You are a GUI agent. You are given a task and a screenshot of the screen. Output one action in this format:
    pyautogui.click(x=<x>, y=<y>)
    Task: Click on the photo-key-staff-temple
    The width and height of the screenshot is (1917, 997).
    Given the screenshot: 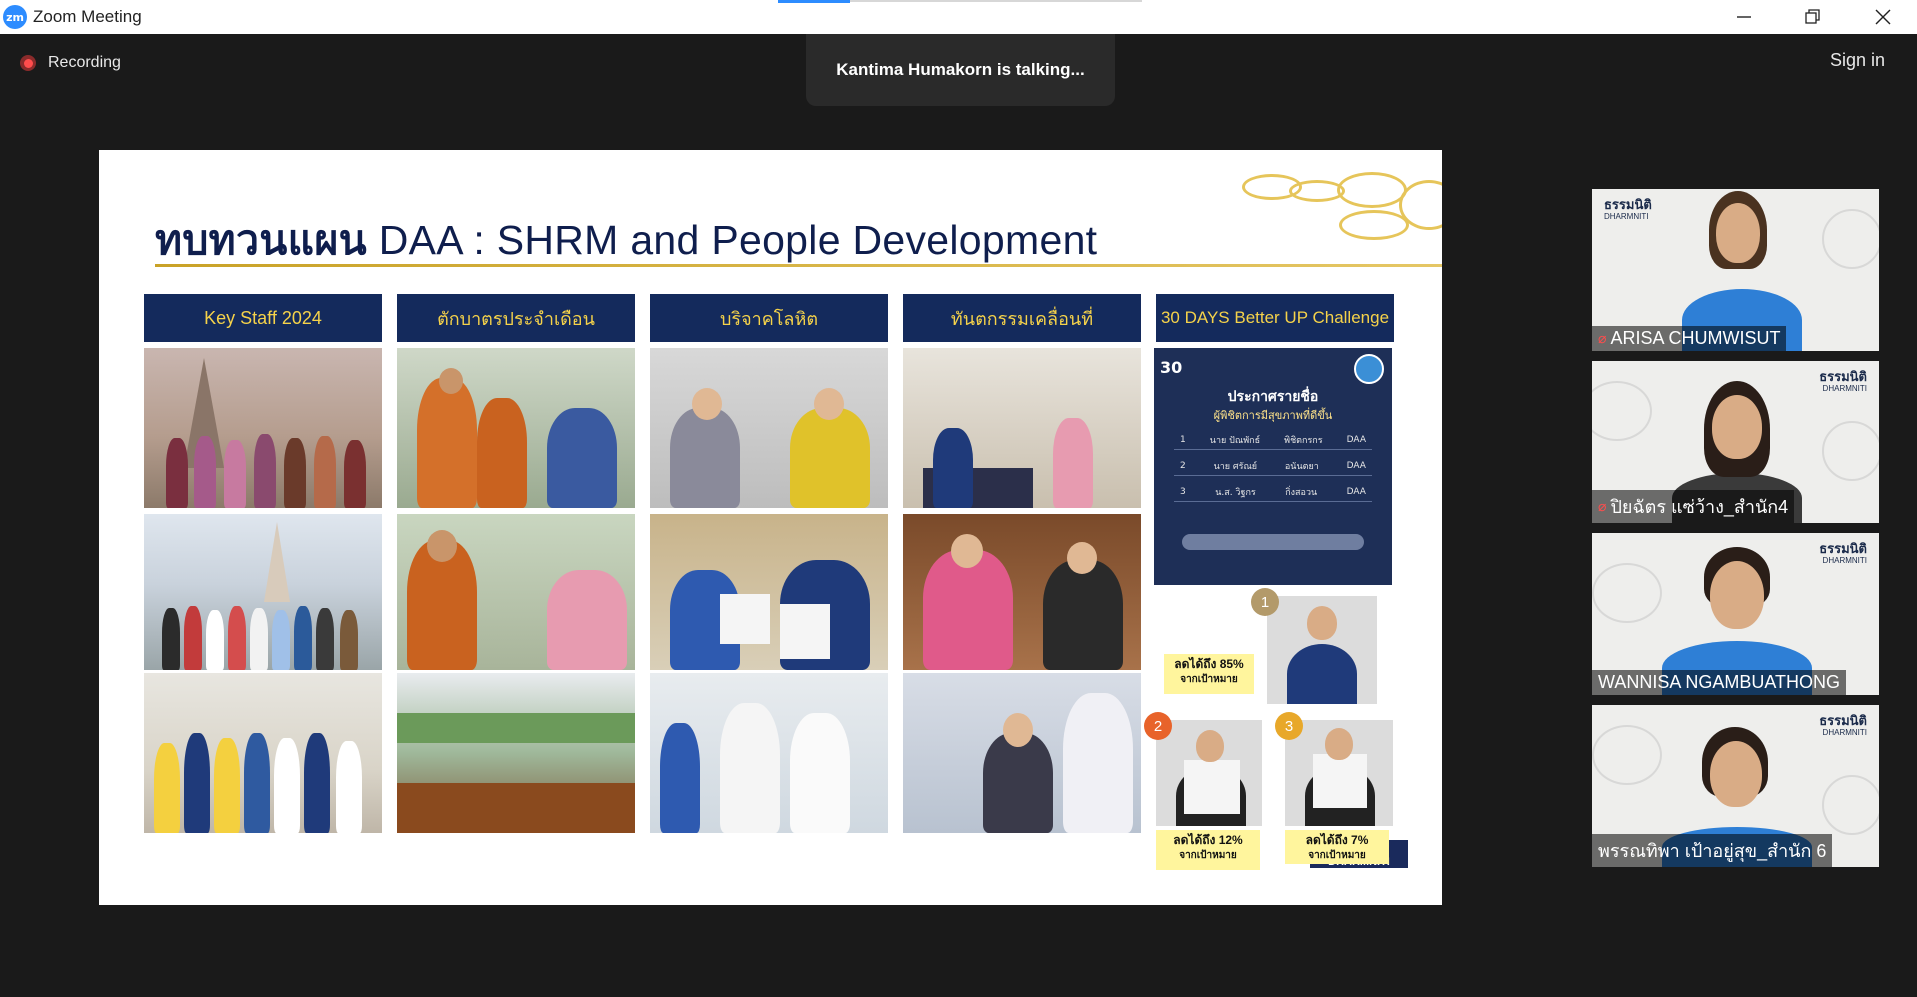 What is the action you would take?
    pyautogui.click(x=263, y=428)
    